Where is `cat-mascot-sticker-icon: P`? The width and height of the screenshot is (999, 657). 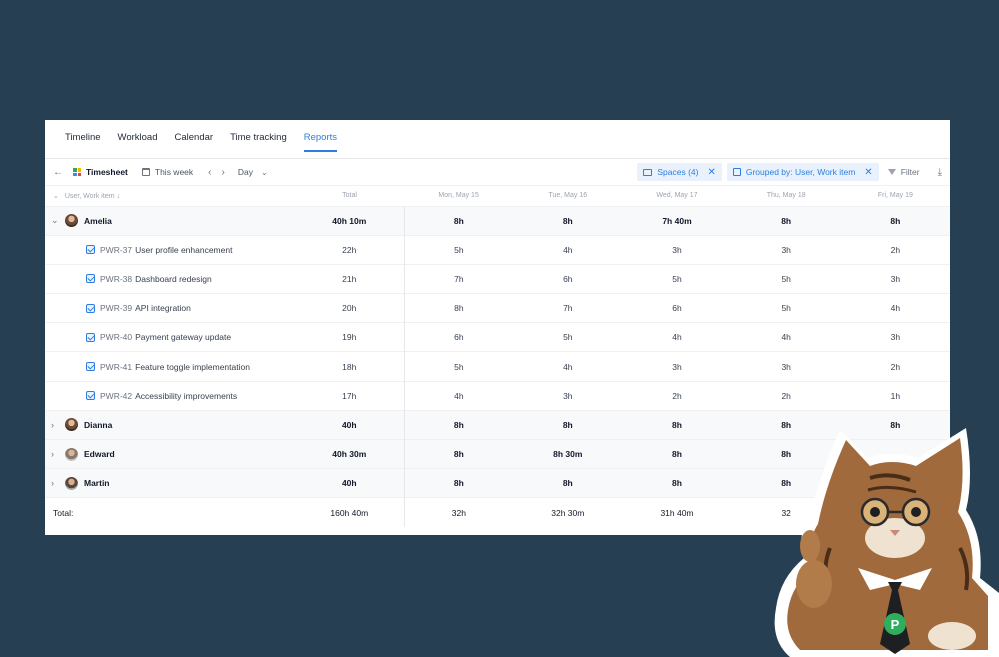
cat-mascot-sticker-icon: P is located at coordinates (886, 542).